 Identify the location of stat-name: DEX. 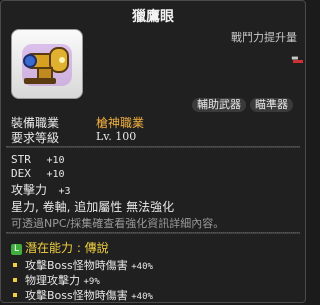
(21, 173).